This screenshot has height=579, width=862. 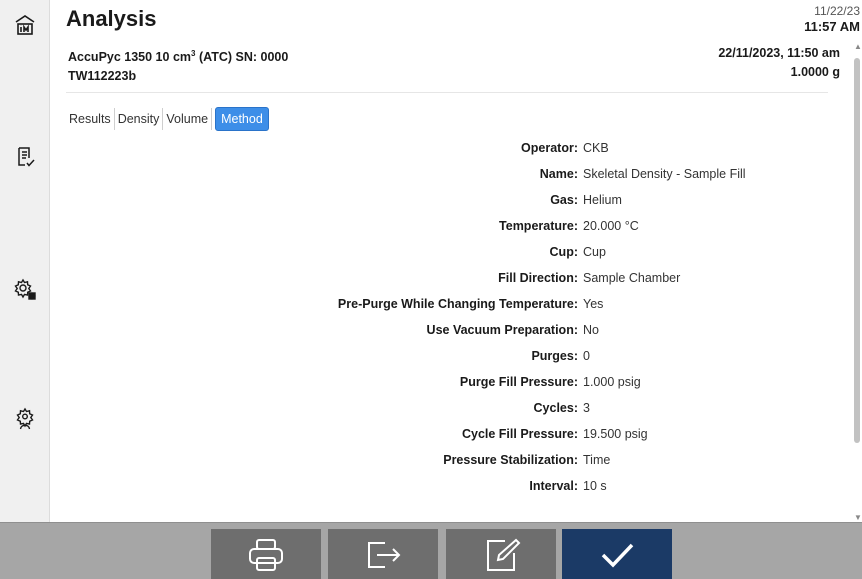 I want to click on method-field-value: Helium, so click(x=602, y=200).